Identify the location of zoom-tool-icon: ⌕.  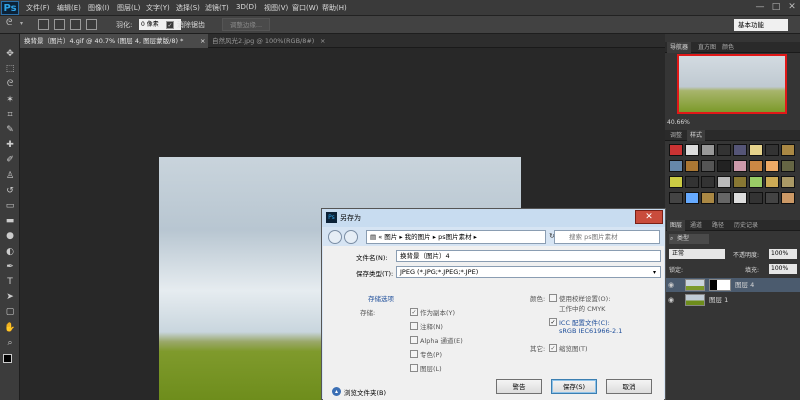
(10, 343).